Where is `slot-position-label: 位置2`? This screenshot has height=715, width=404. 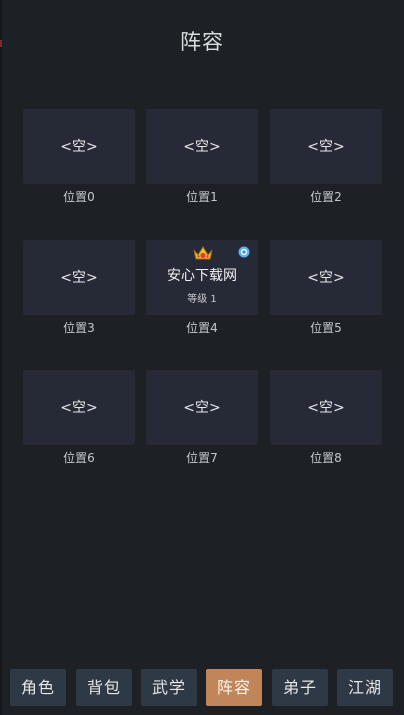
slot-position-label: 位置2 is located at coordinates (326, 197).